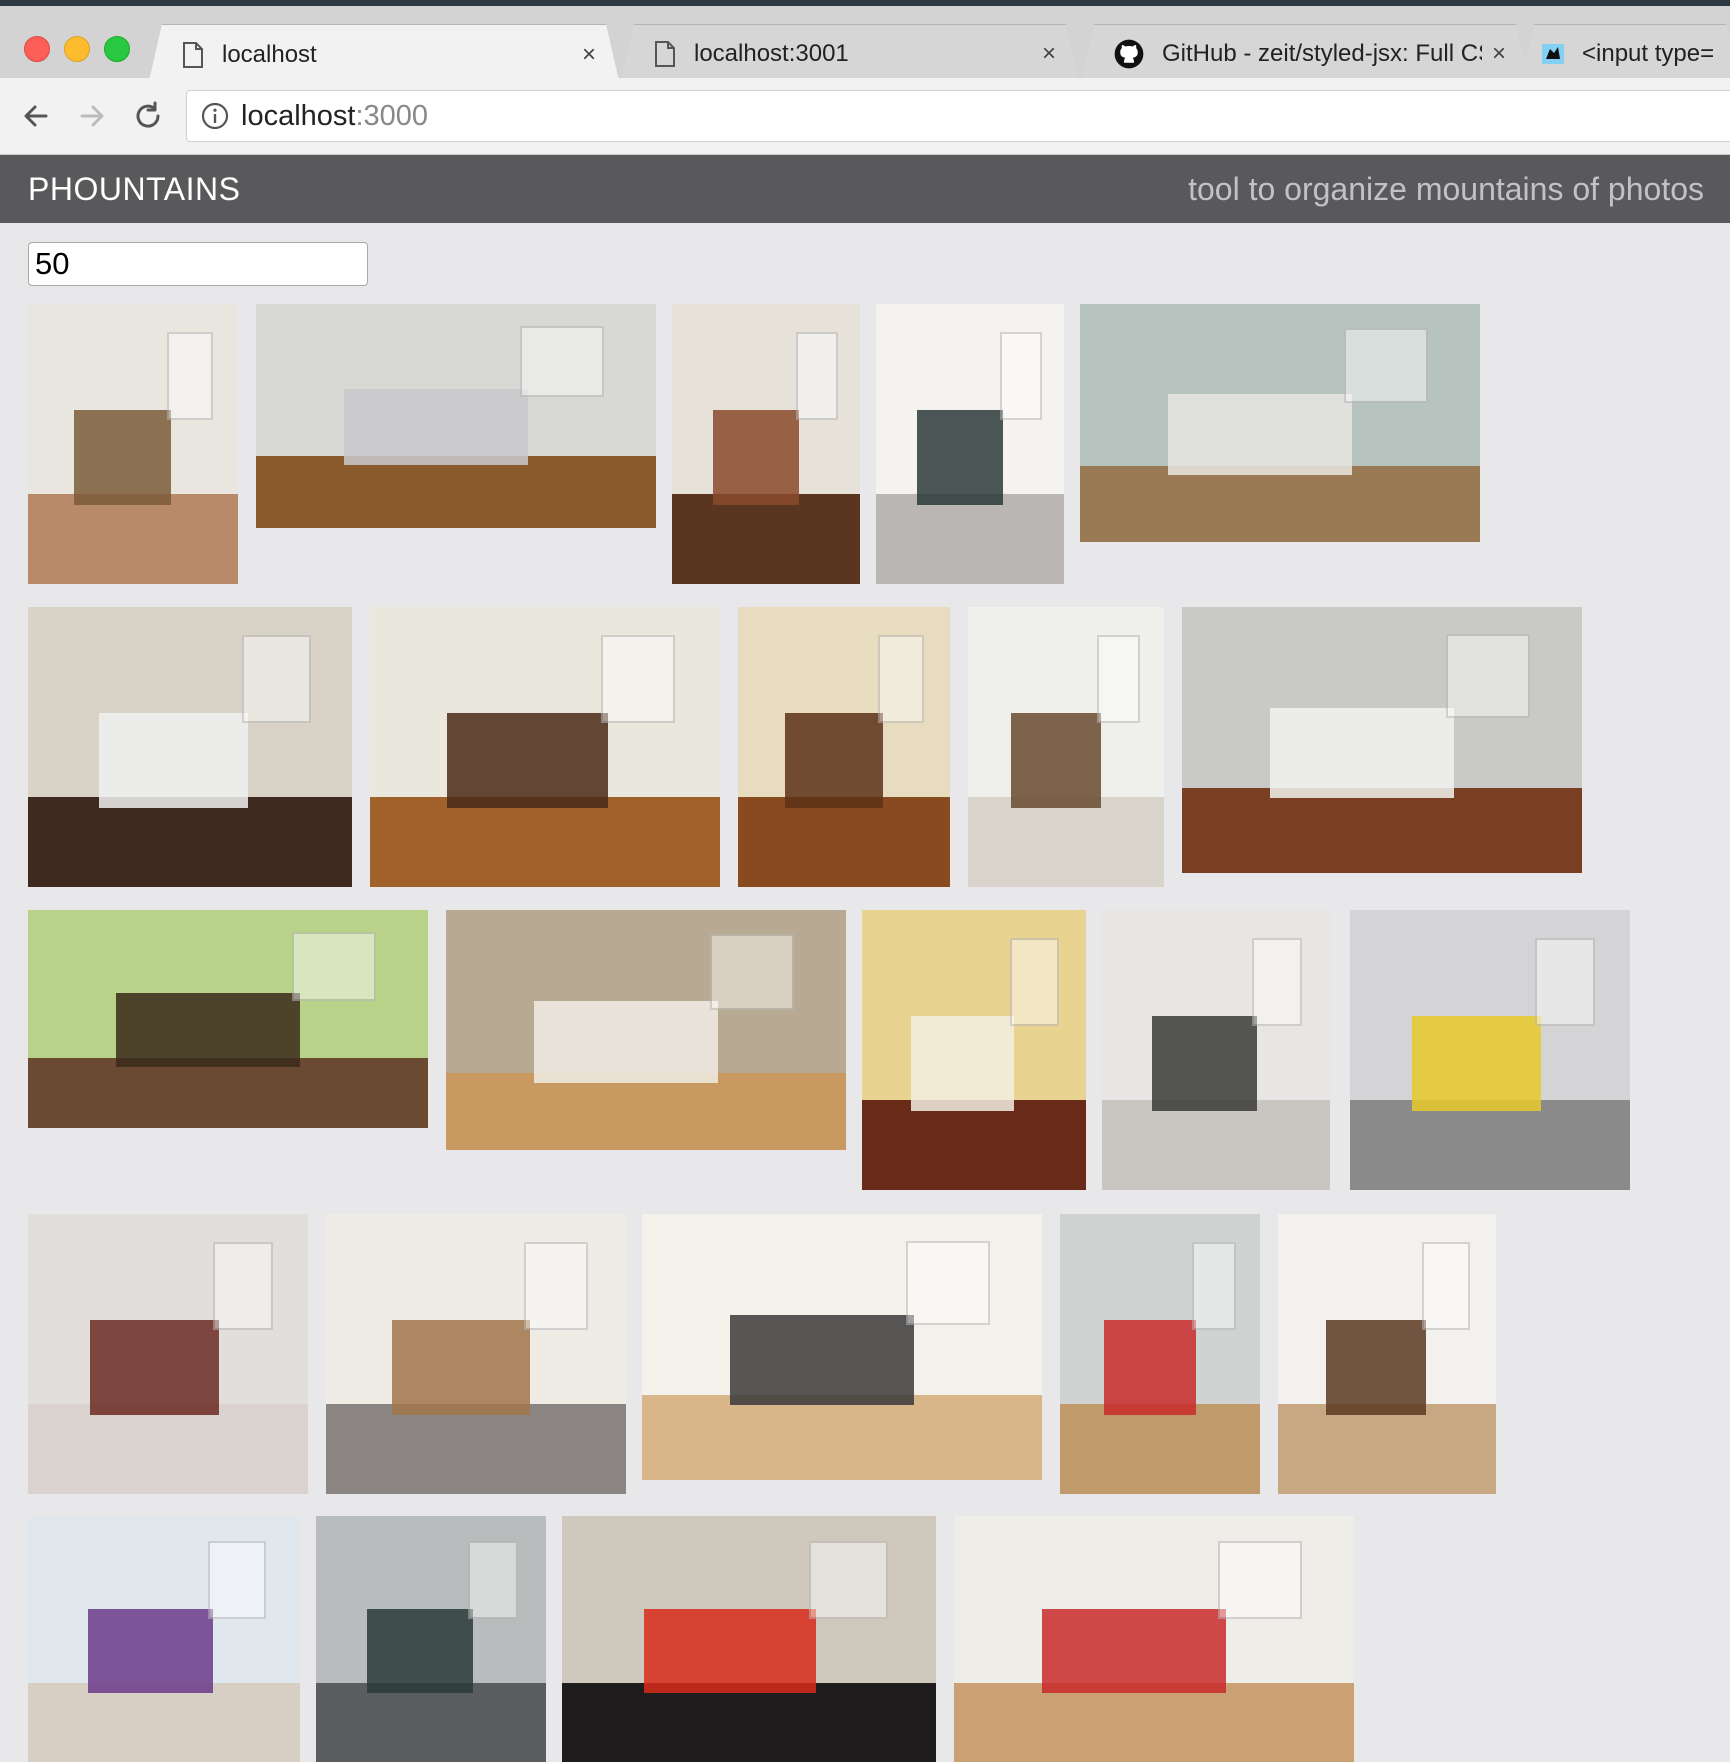  What do you see at coordinates (37, 49) in the screenshot?
I see `close-window-button` at bounding box center [37, 49].